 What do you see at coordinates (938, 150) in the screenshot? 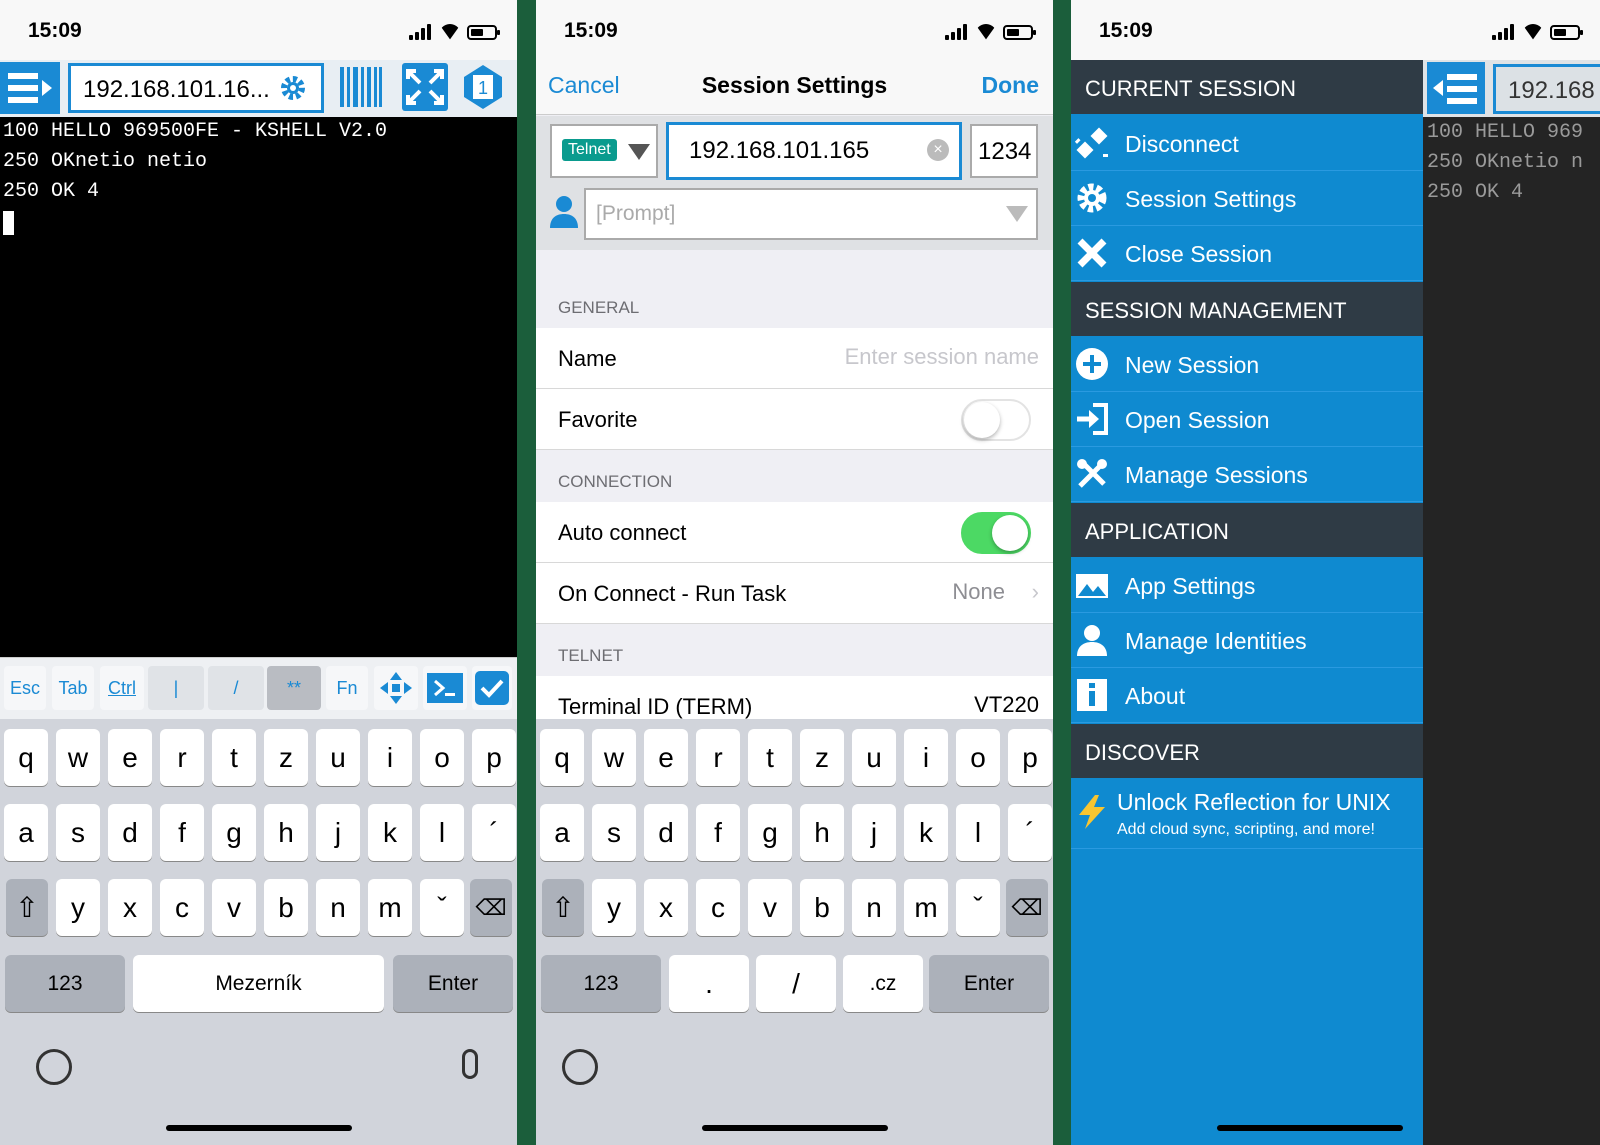
I see `clear-icon: ×` at bounding box center [938, 150].